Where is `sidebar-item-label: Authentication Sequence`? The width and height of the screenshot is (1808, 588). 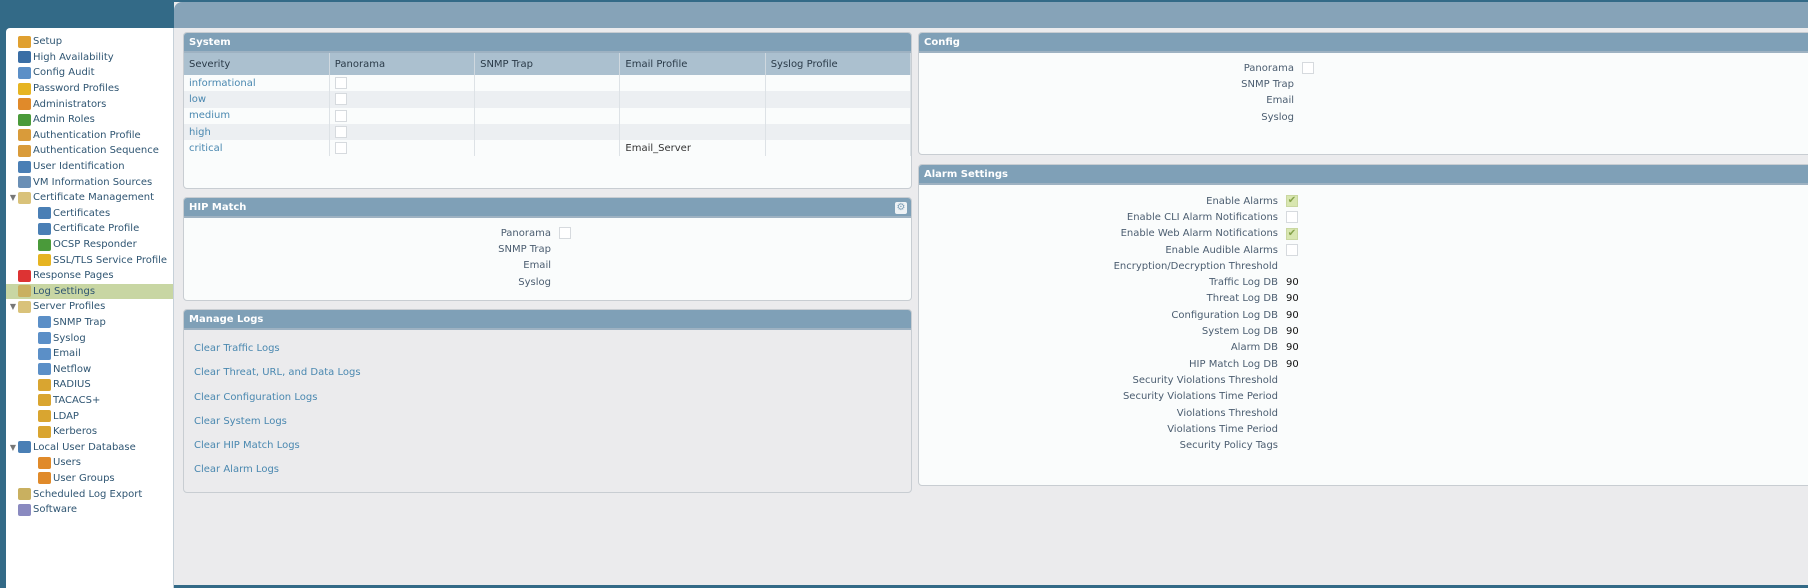
sidebar-item-label: Authentication Sequence is located at coordinates (96, 151).